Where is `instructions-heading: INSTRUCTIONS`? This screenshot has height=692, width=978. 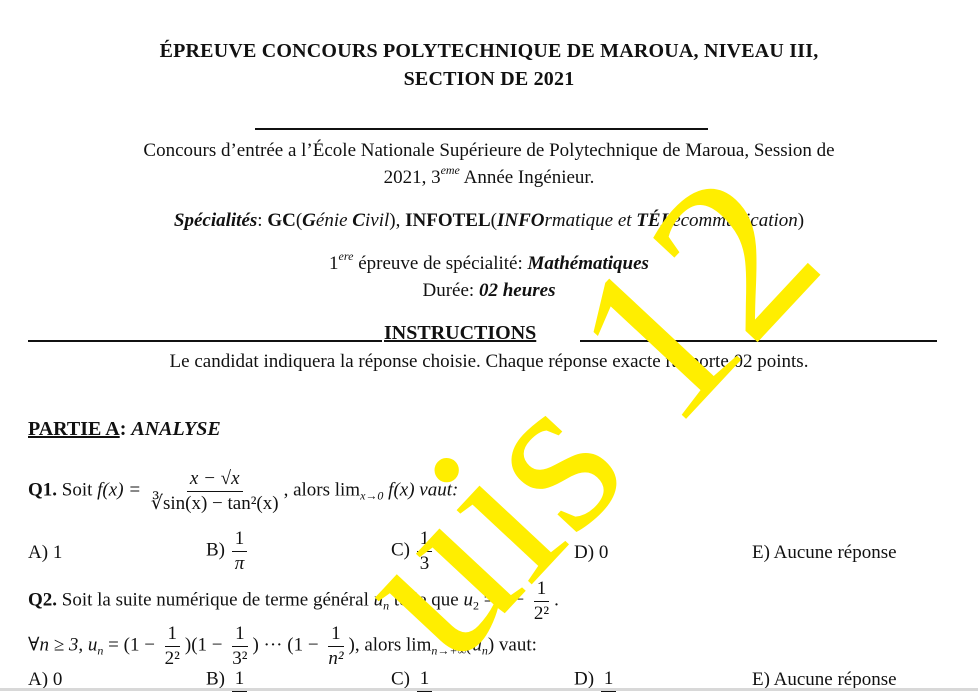
instructions-heading: INSTRUCTIONS is located at coordinates (460, 333).